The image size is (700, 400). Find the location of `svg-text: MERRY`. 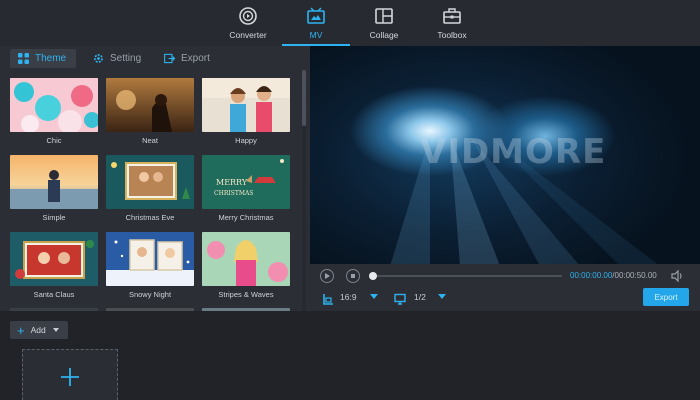

svg-text: MERRY is located at coordinates (232, 182).